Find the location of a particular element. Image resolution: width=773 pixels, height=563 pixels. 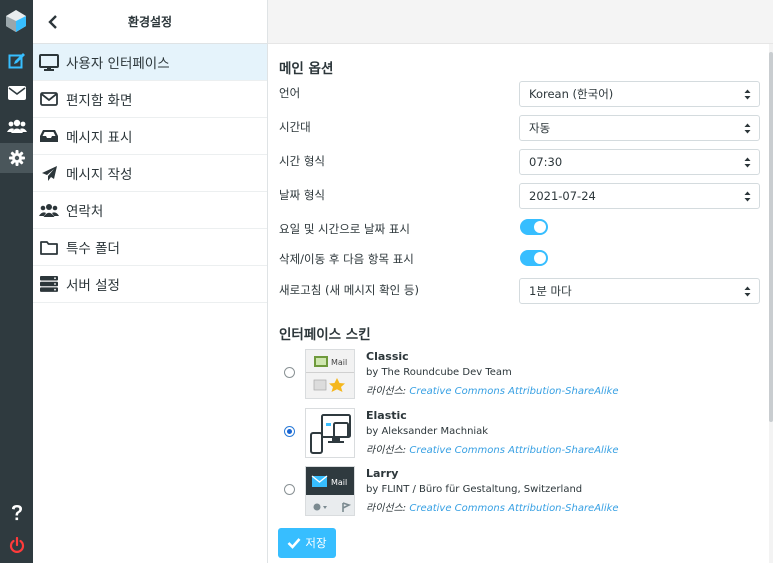

classic-skin-thumbnail: Mail is located at coordinates (330, 374).